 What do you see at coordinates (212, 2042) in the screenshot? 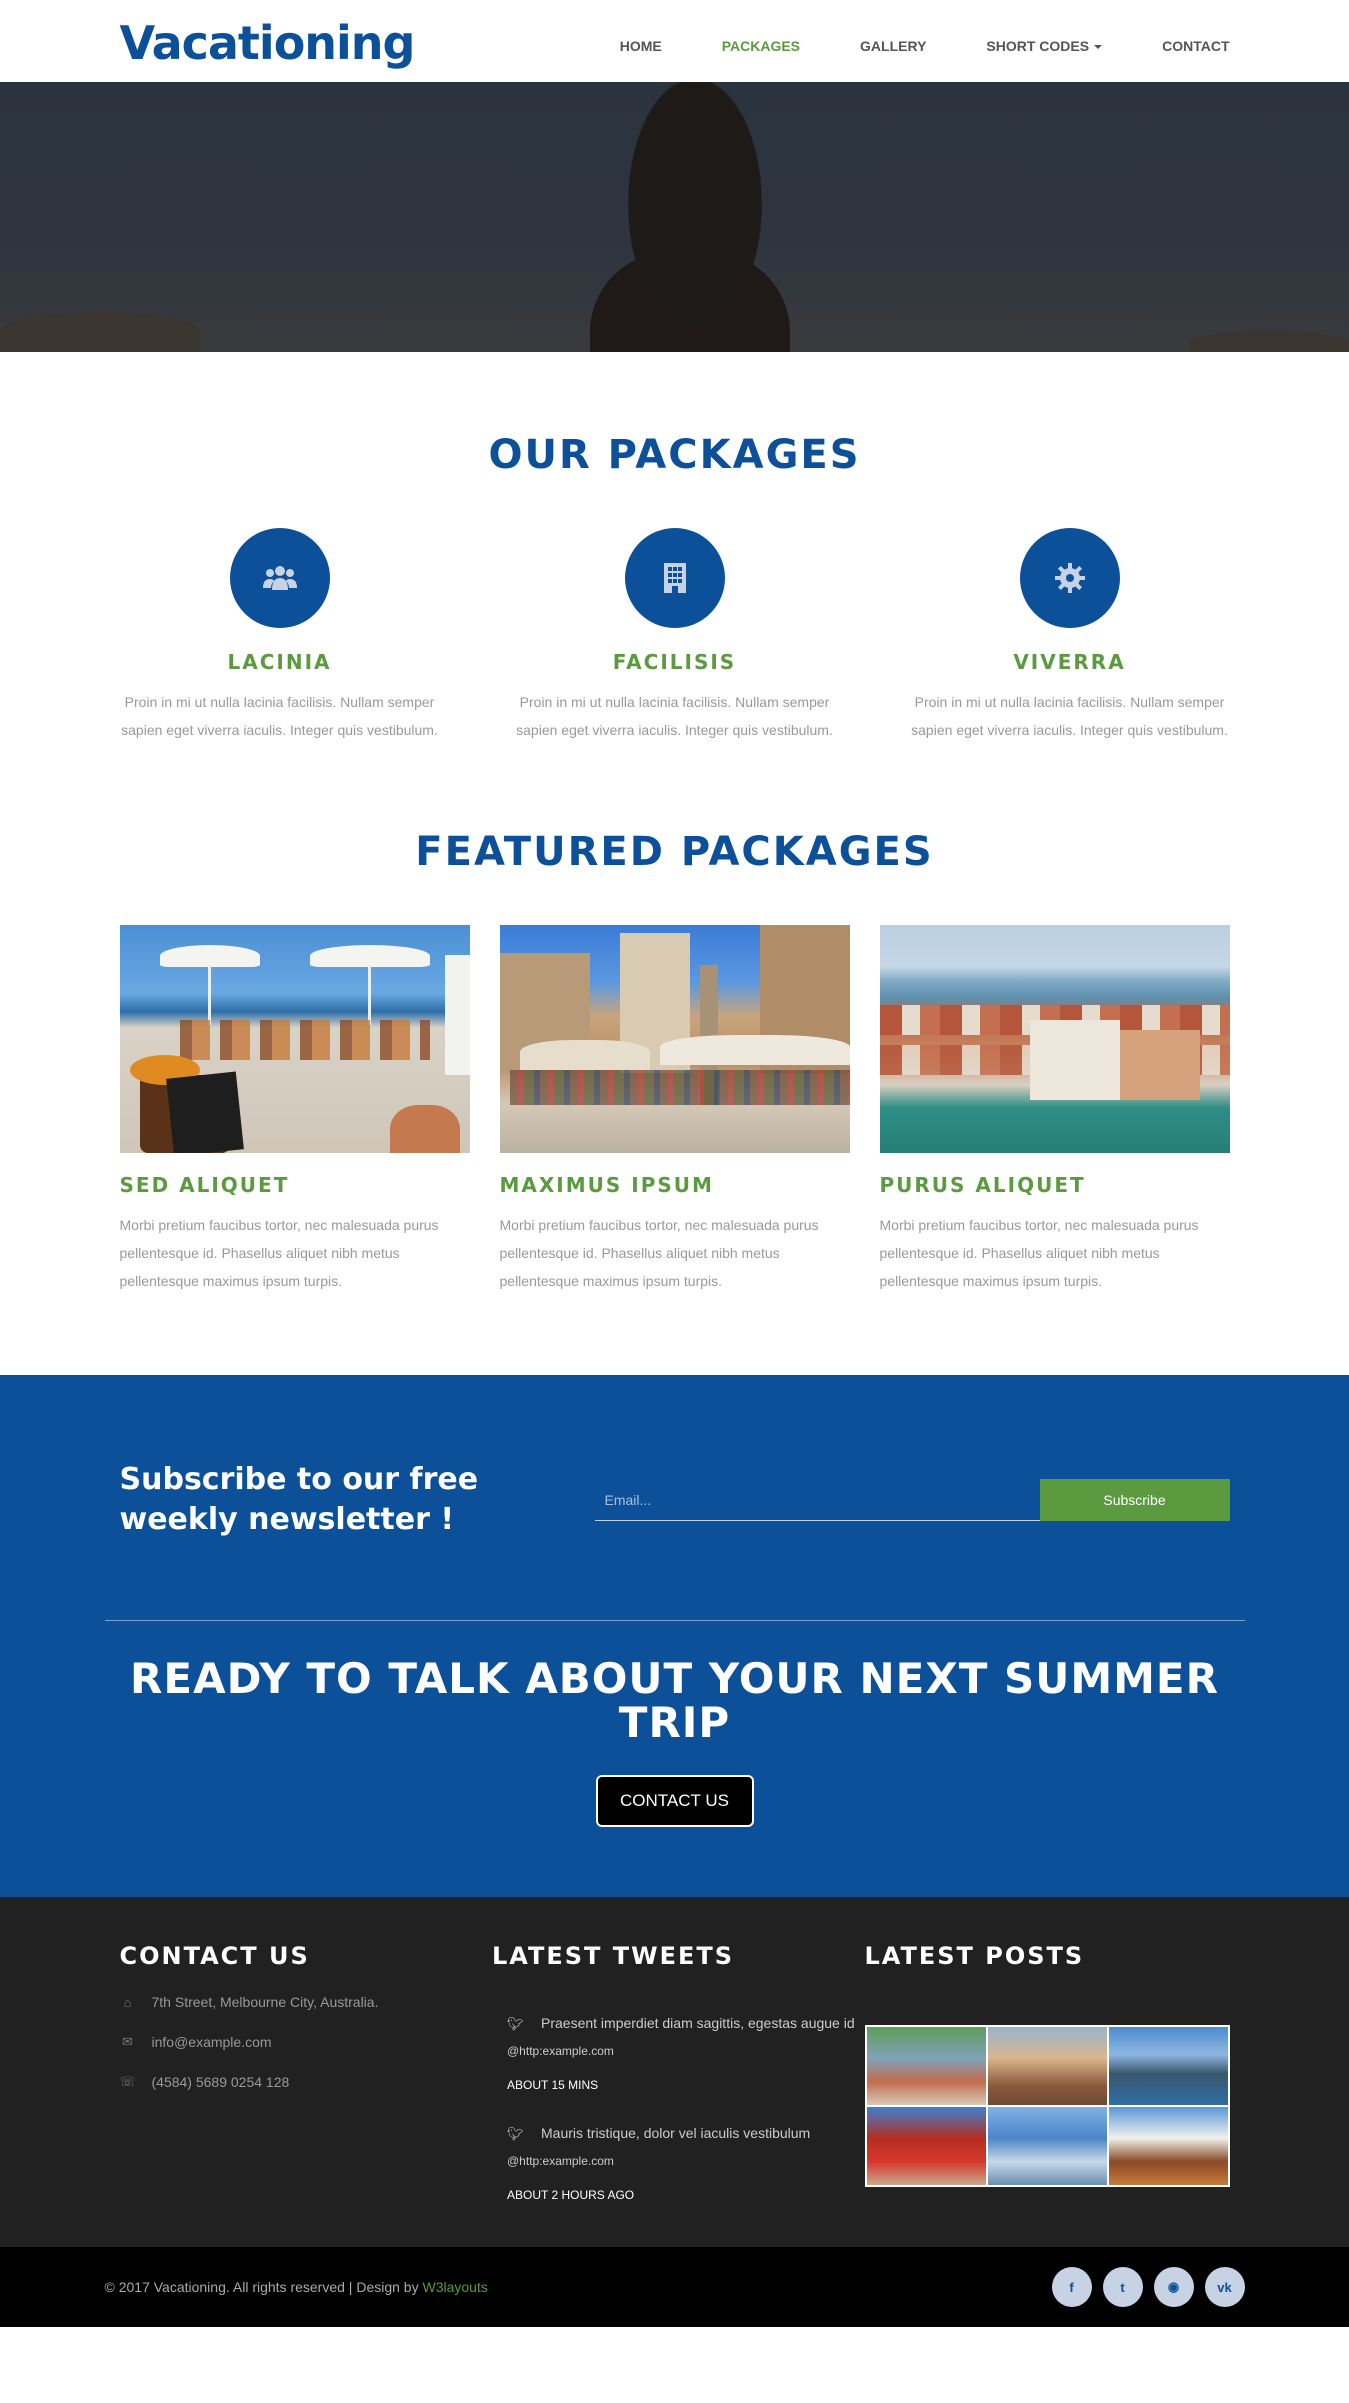
I see `email-text: info@example.com` at bounding box center [212, 2042].